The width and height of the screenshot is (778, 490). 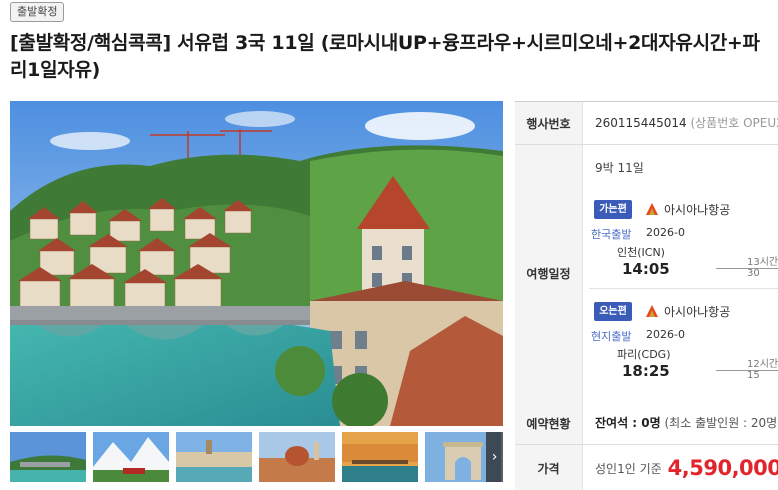 What do you see at coordinates (549, 123) in the screenshot?
I see `product-code-label: 행사번호` at bounding box center [549, 123].